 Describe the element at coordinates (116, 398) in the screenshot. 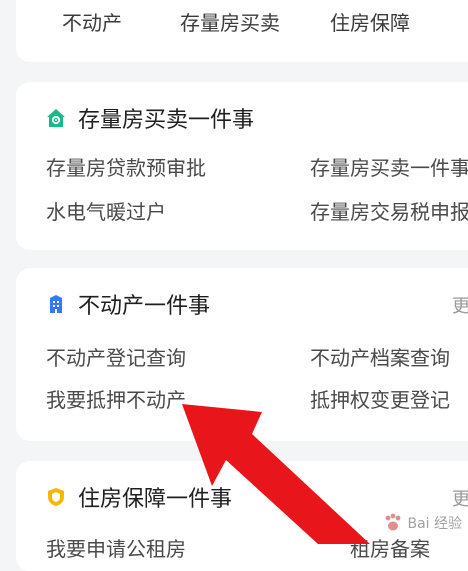

I see `service-item: 我要抵押不动产` at that location.